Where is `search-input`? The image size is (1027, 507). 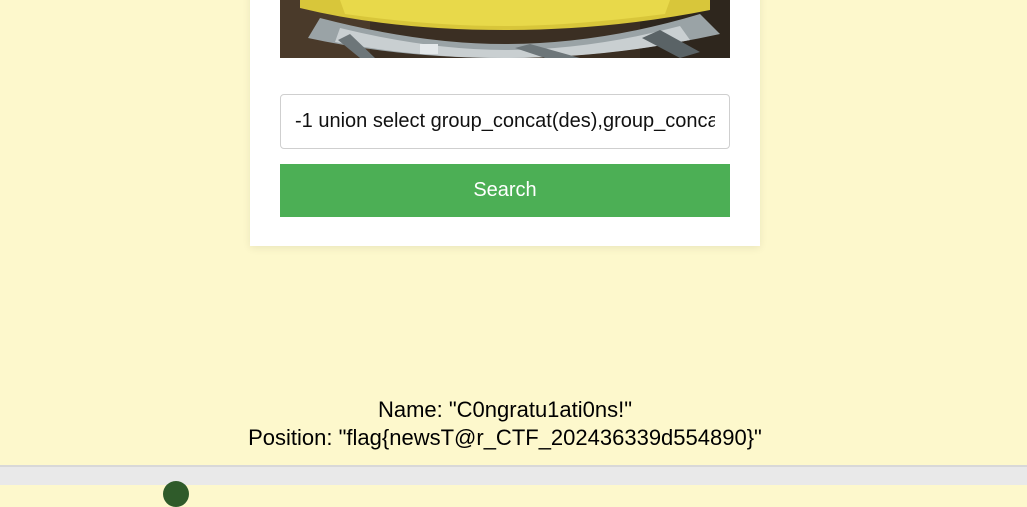
search-input is located at coordinates (505, 121).